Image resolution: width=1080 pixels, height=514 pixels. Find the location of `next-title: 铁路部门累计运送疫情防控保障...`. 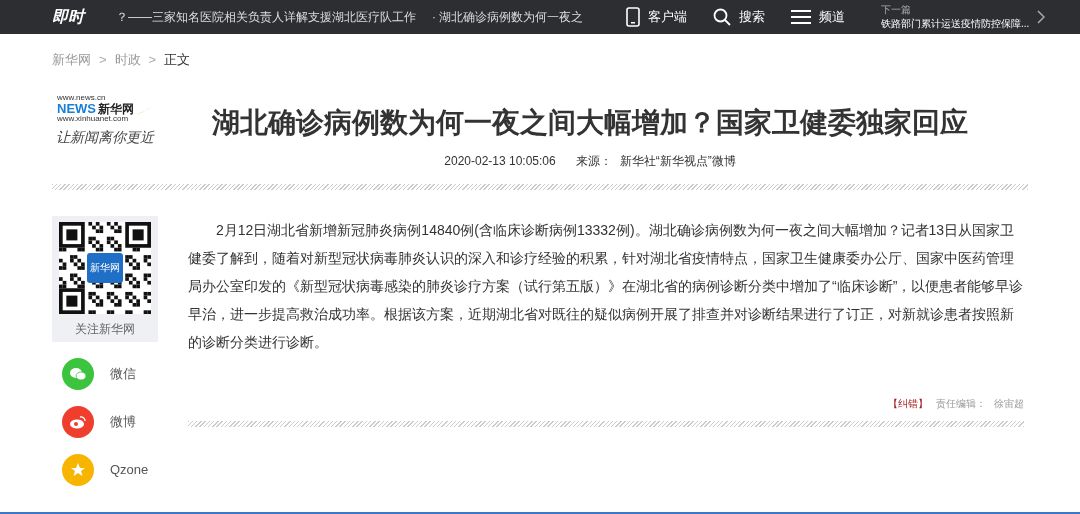

next-title: 铁路部门累计运送疫情防控保障... is located at coordinates (955, 24).